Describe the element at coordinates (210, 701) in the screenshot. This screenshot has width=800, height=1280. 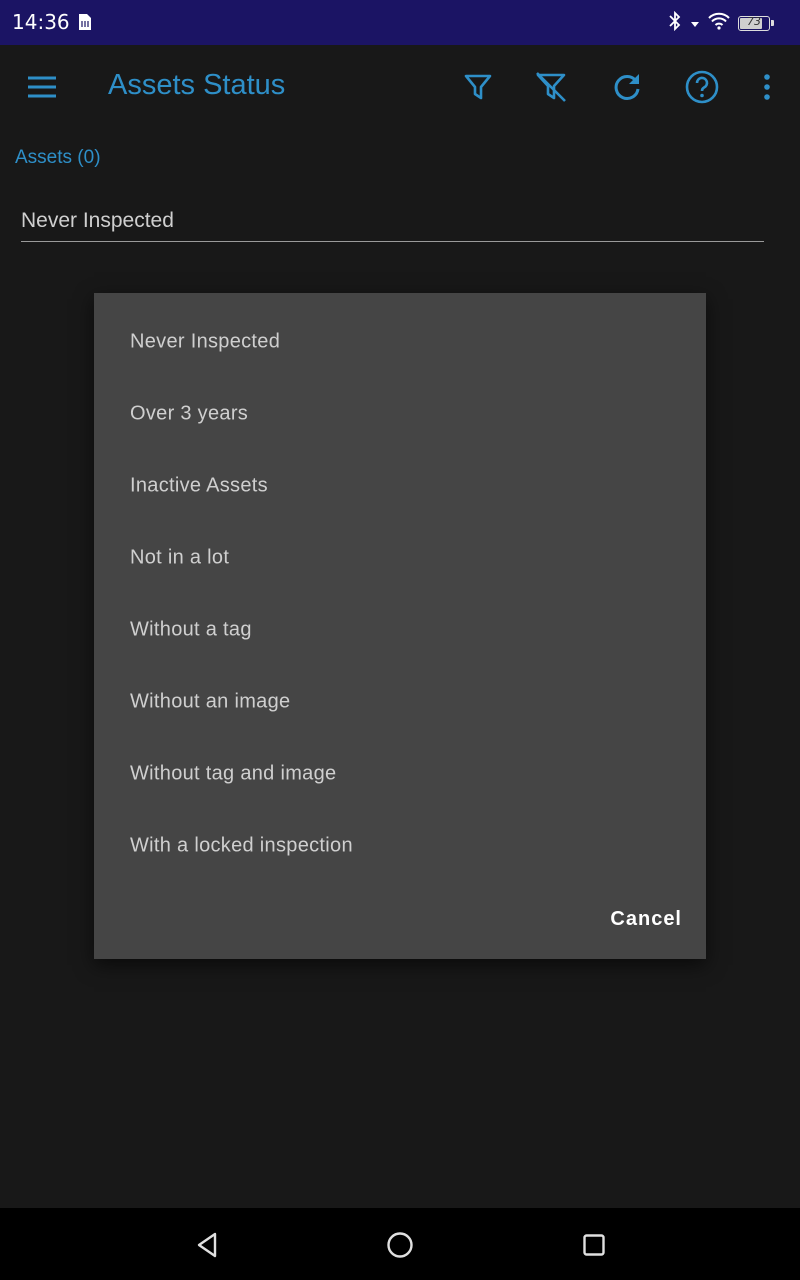
I see `dialog-option-label: Without an image` at that location.